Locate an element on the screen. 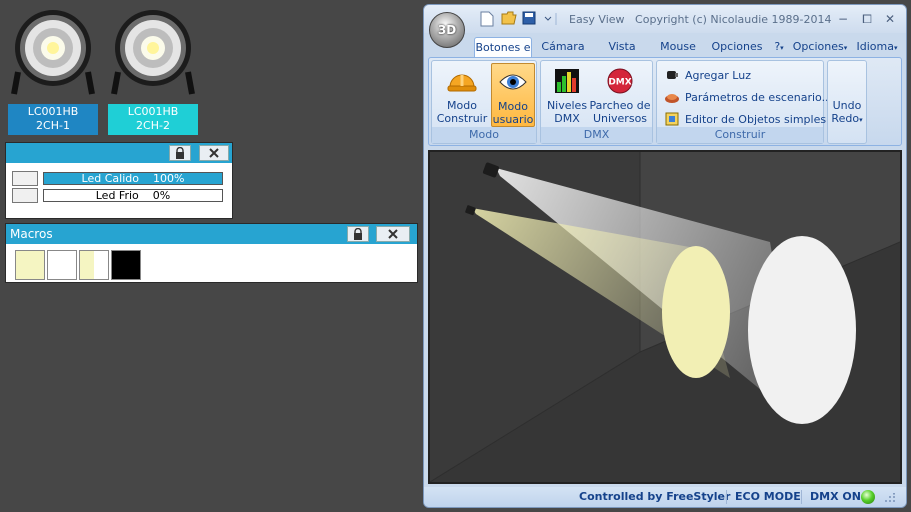 The width and height of the screenshot is (911, 512). redo-label: Redo▾ is located at coordinates (847, 118).